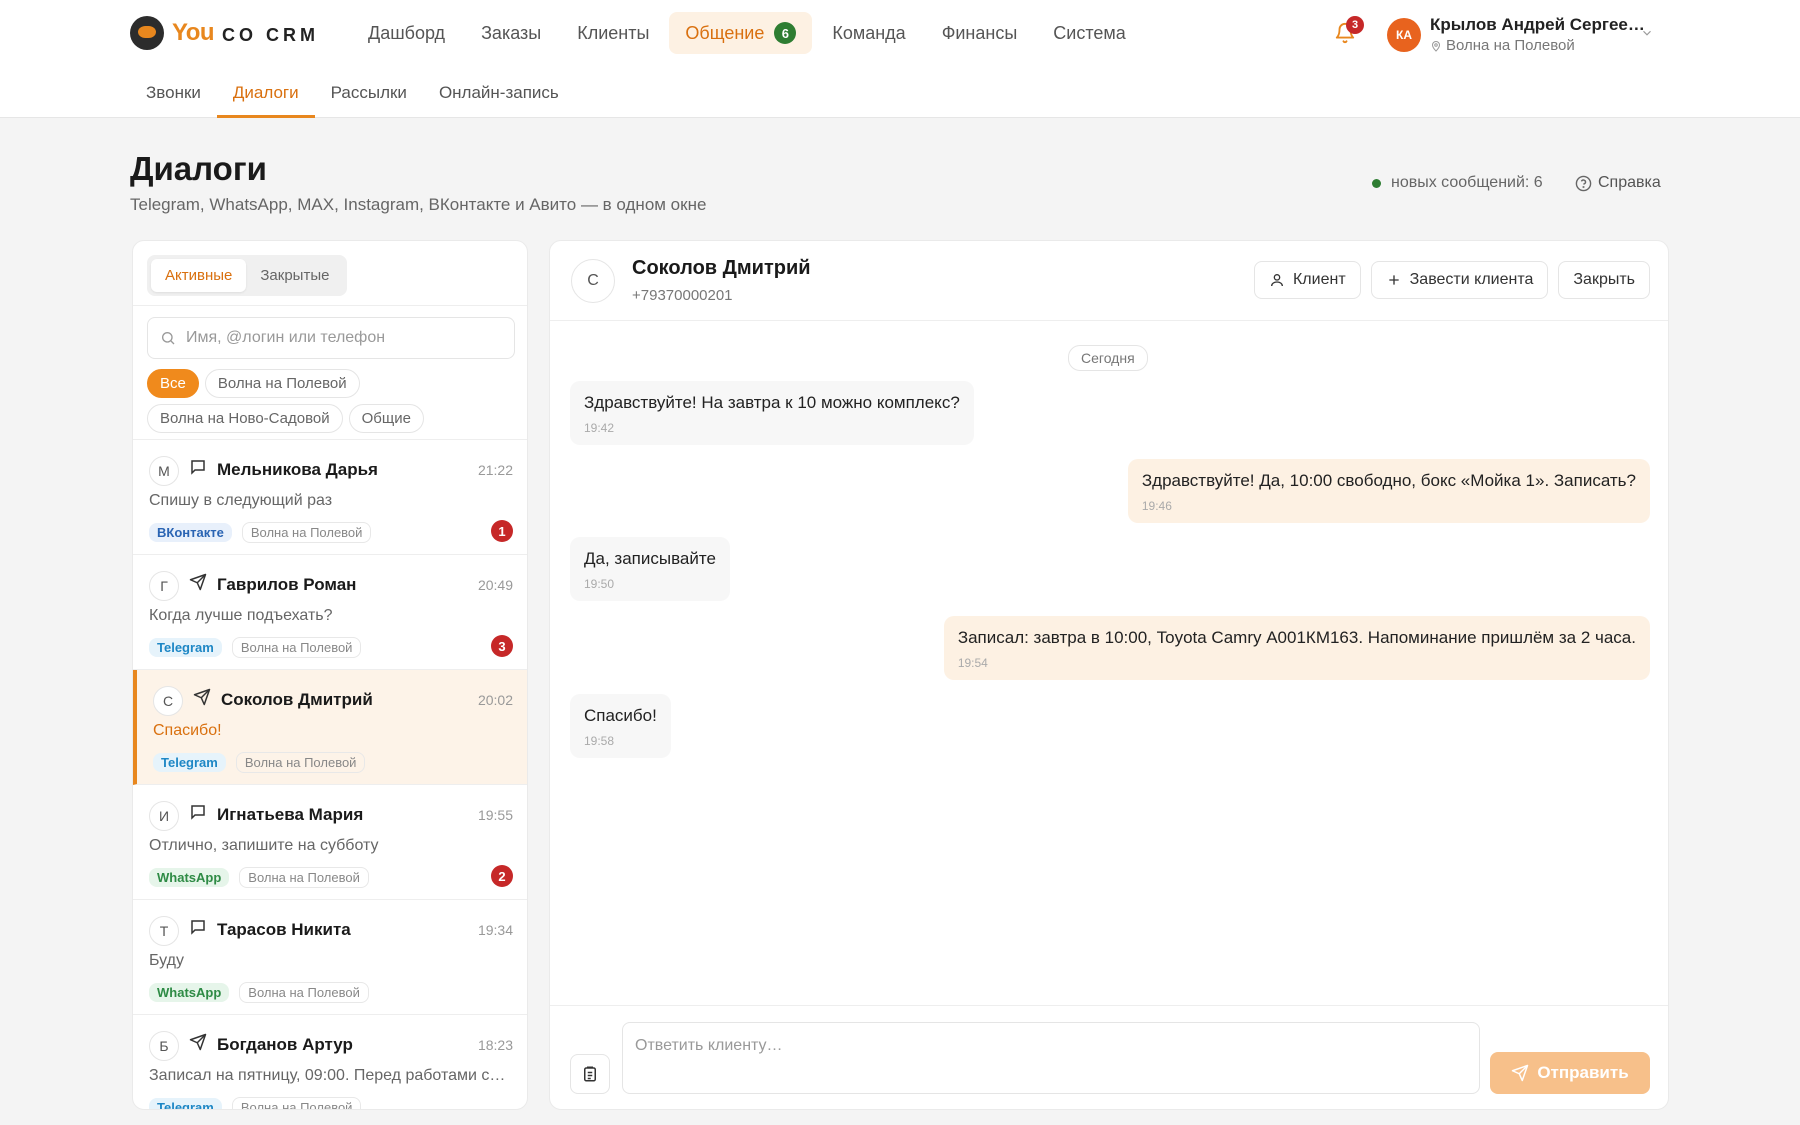 The height and width of the screenshot is (1125, 1800). Describe the element at coordinates (168, 338) in the screenshot. I see `search-icon` at that location.